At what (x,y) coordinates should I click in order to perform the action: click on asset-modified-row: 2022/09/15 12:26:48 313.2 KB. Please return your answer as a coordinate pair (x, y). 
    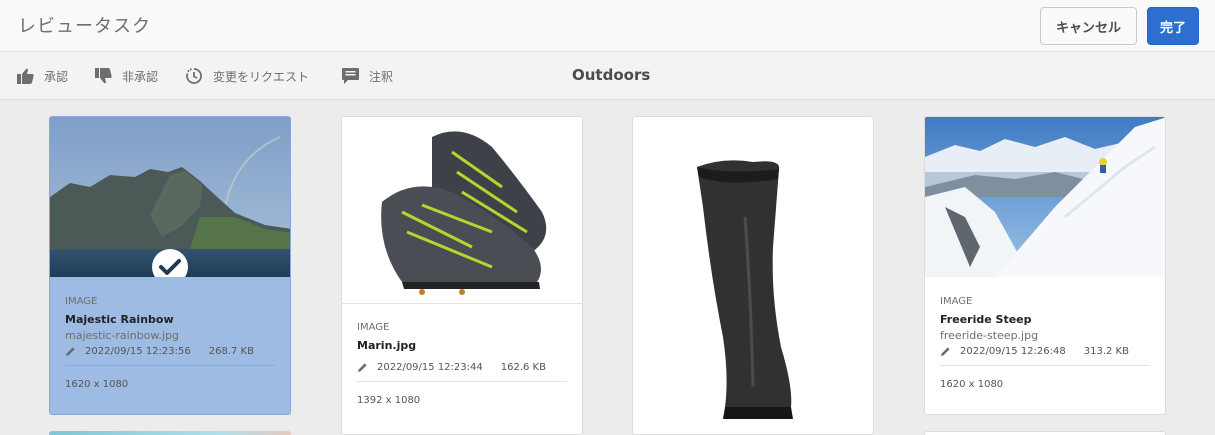
    Looking at the image, I should click on (1045, 351).